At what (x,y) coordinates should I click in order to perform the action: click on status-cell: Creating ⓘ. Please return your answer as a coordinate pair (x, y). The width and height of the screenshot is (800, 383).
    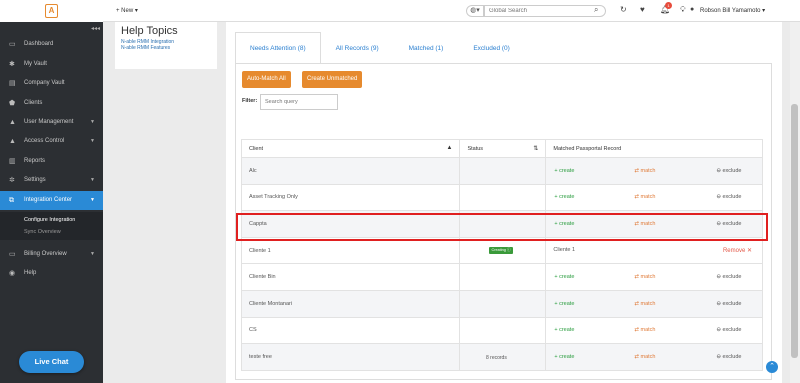
    Looking at the image, I should click on (503, 250).